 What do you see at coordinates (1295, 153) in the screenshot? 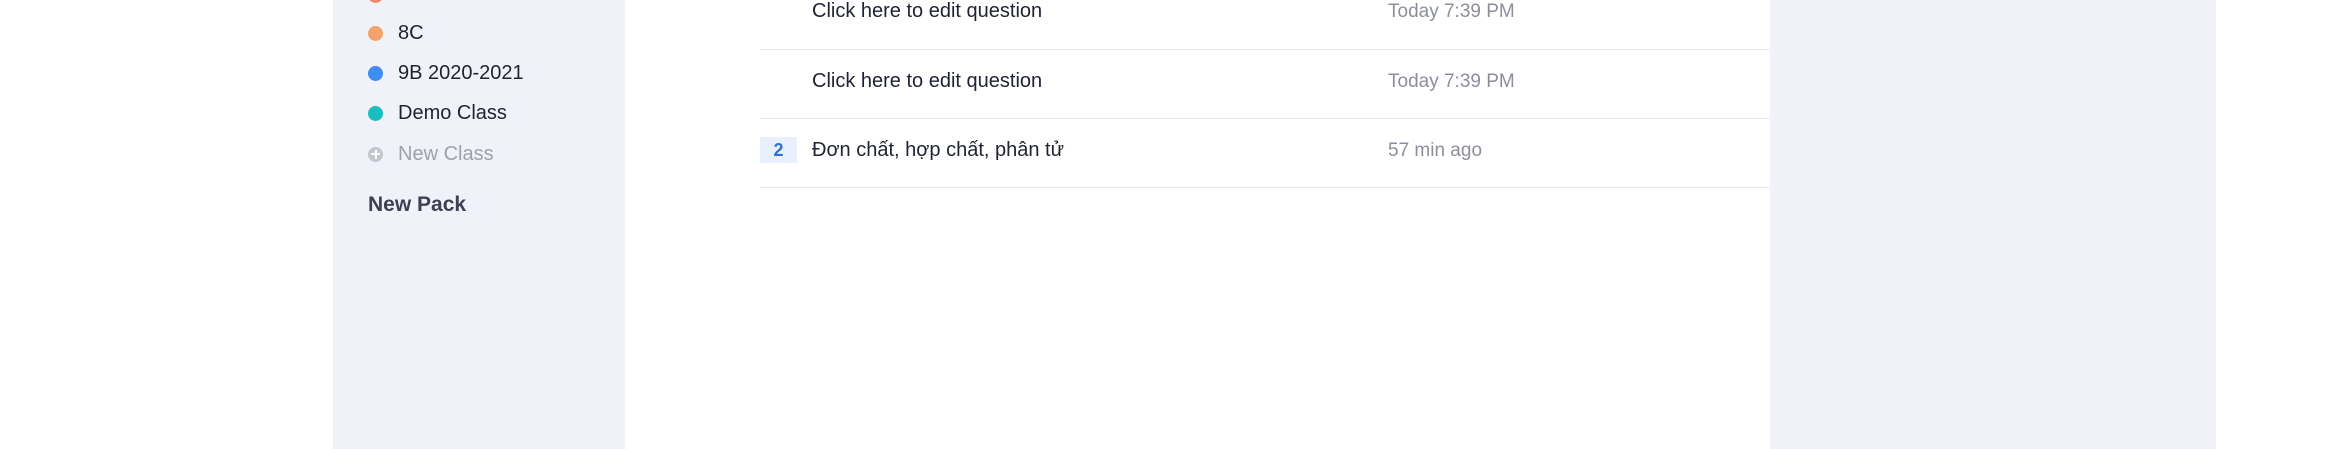
I see `question-row: 2 Đơn chất, hợp chất, phân tử 57 min ago` at bounding box center [1295, 153].